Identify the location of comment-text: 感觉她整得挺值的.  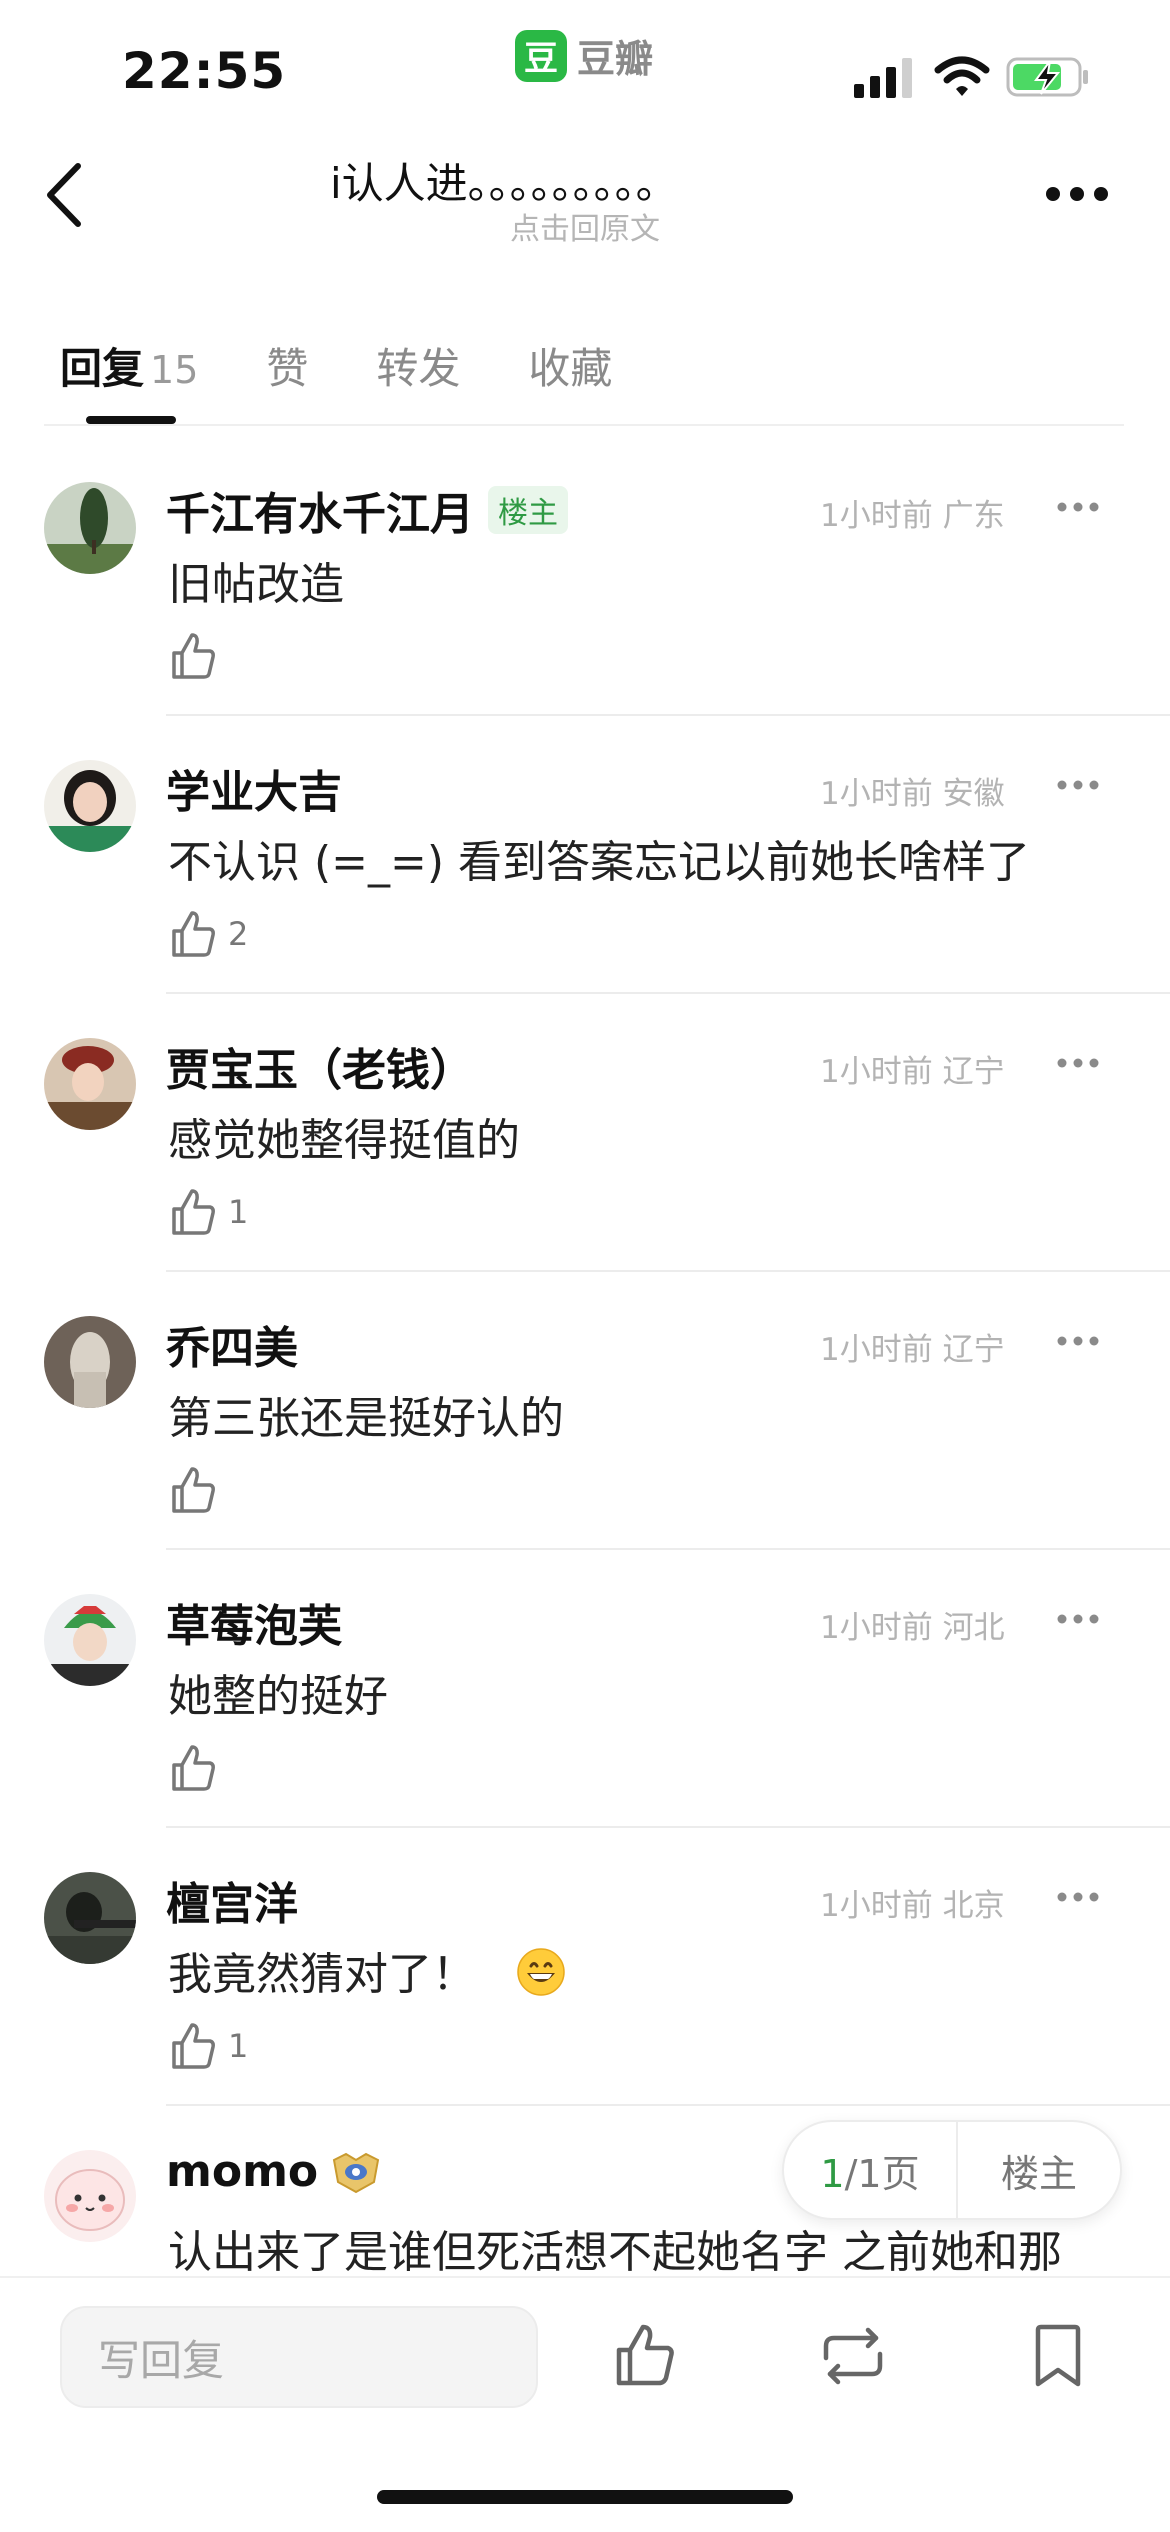
(344, 1140).